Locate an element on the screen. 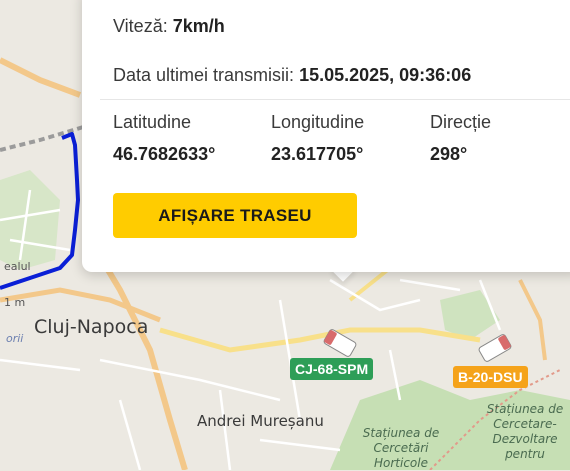 The image size is (570, 471). map-label-city: Cluj-Napoca is located at coordinates (91, 327).